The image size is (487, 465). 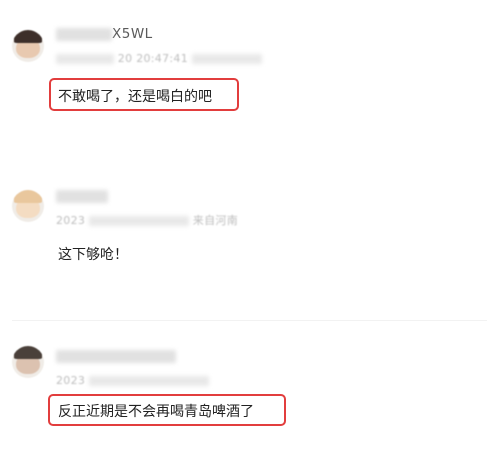 I want to click on comment-timestamp: 20 20:47:41, so click(x=159, y=58).